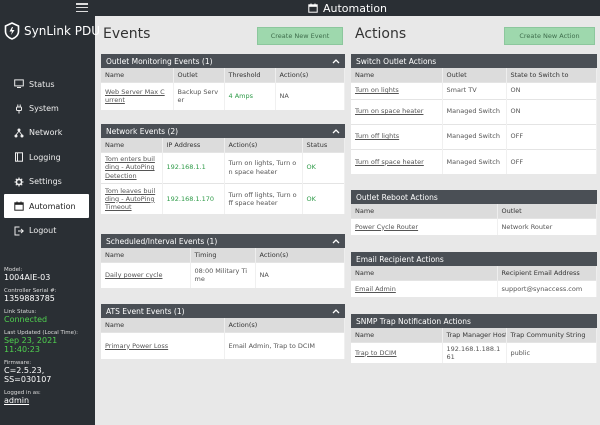  Describe the element at coordinates (193, 198) in the screenshot. I see `ip-cell: 192.168.1.170` at that location.